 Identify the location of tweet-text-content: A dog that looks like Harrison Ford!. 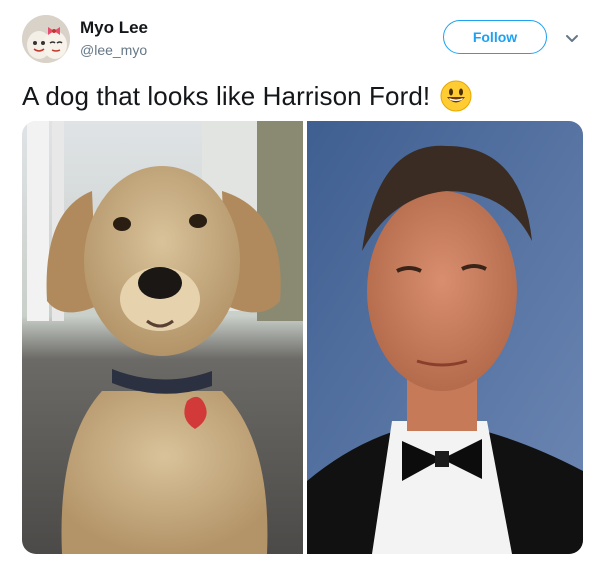
(226, 95).